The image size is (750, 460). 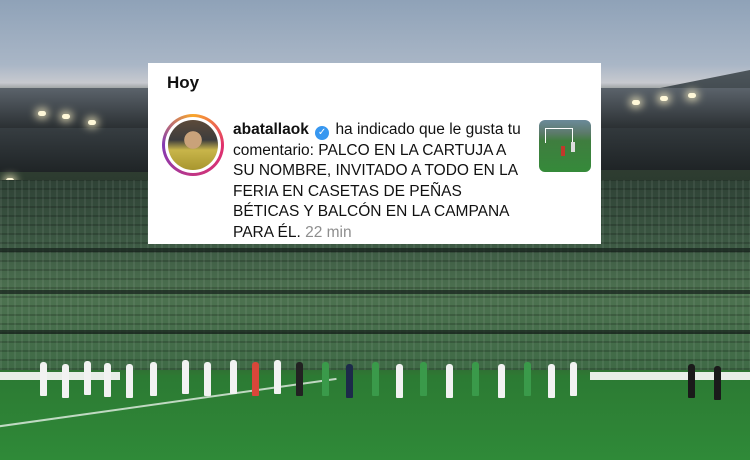 What do you see at coordinates (183, 82) in the screenshot?
I see `section-heading: Hoy` at bounding box center [183, 82].